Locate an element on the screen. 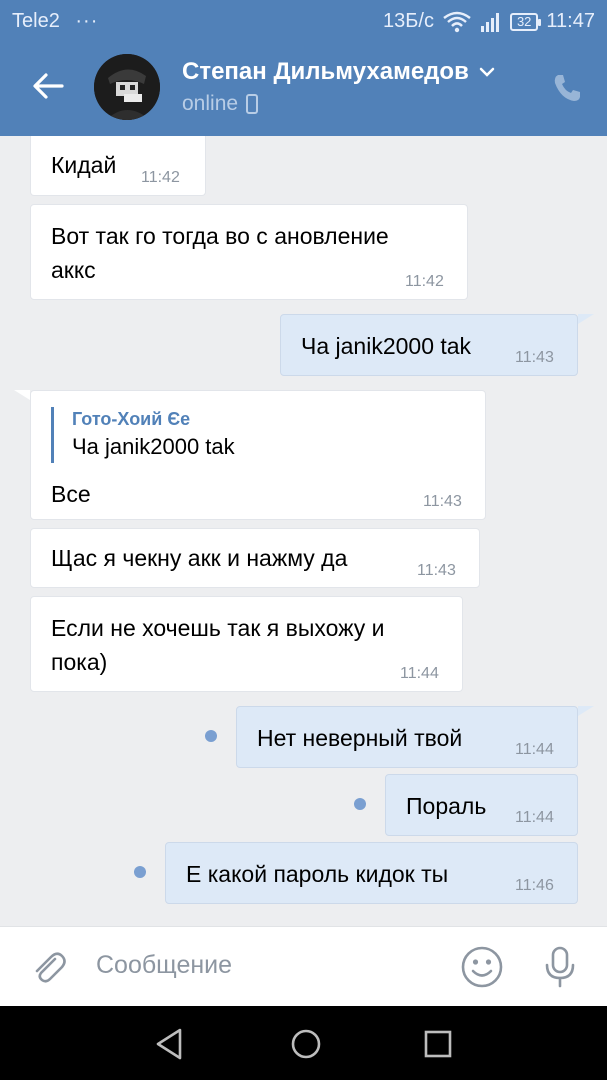  signal-icon is located at coordinates (489, 22).